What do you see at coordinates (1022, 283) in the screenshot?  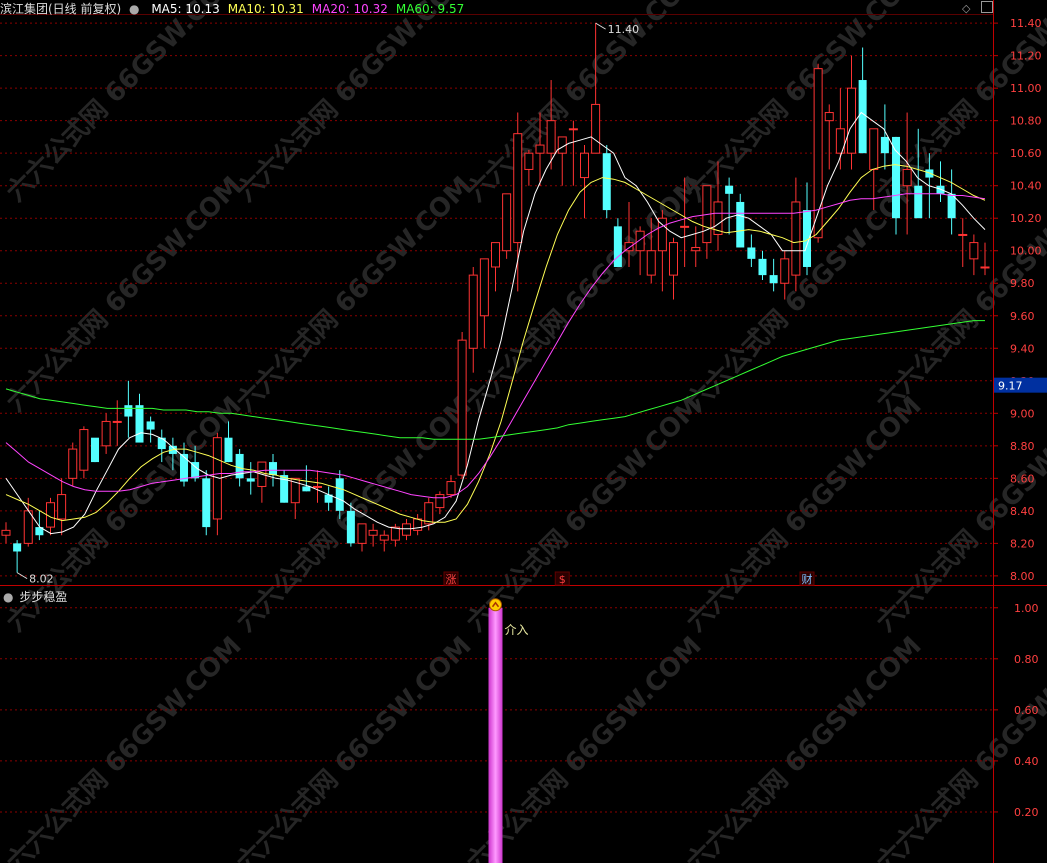 I see `price-tick-label: 9.80` at bounding box center [1022, 283].